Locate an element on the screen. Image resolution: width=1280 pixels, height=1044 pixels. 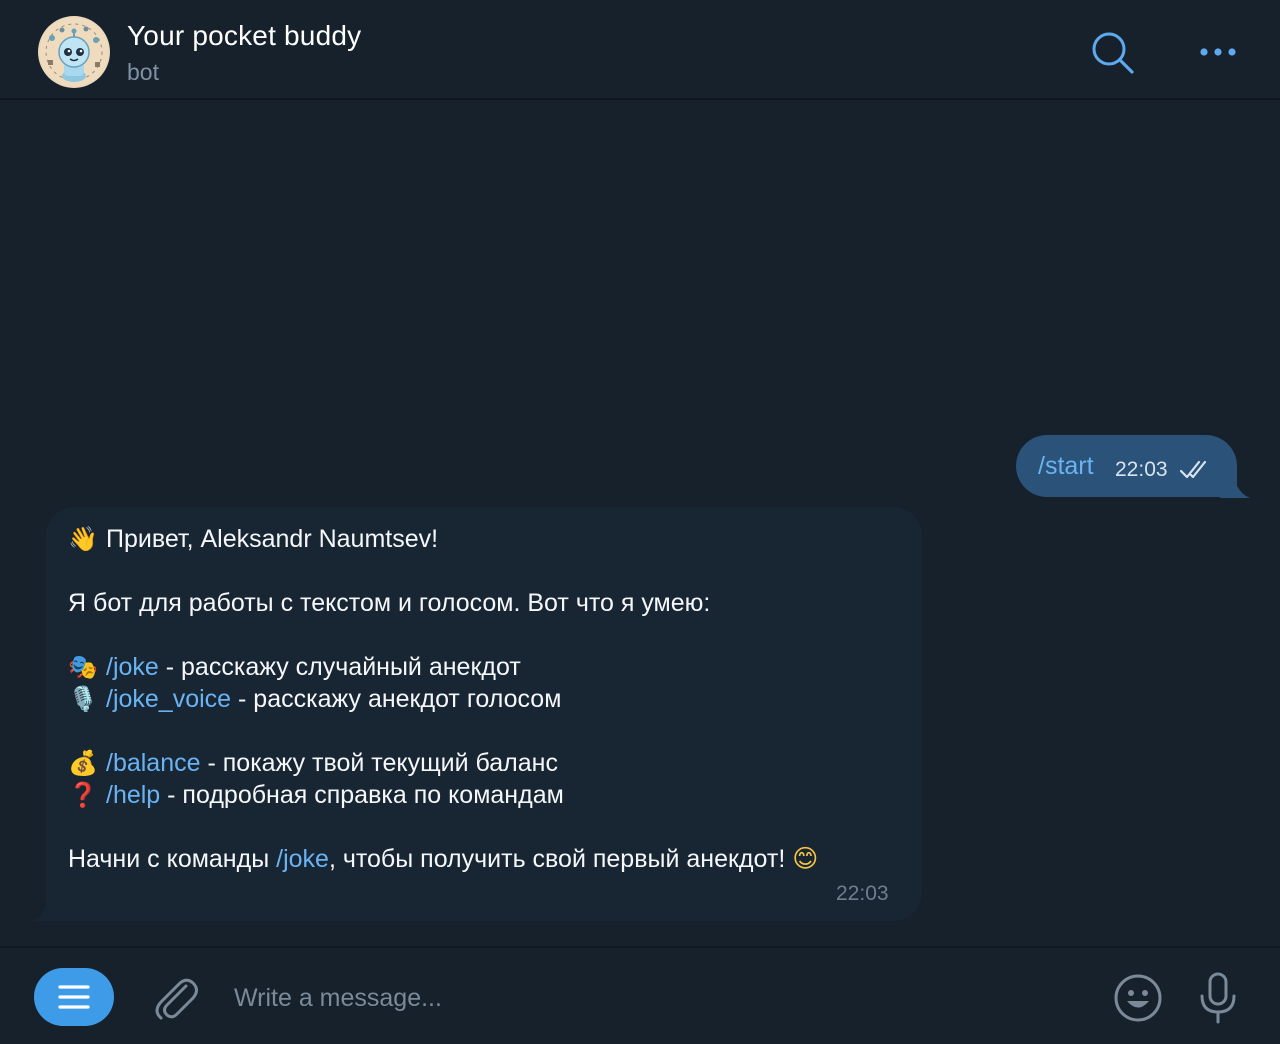
greeting-line: 👋 Привет, Aleksandr Naumtsev! is located at coordinates (253, 539).